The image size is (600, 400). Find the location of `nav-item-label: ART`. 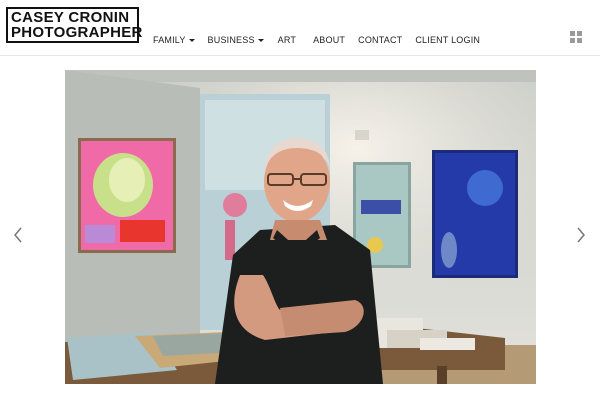

nav-item-label: ART is located at coordinates (287, 40).